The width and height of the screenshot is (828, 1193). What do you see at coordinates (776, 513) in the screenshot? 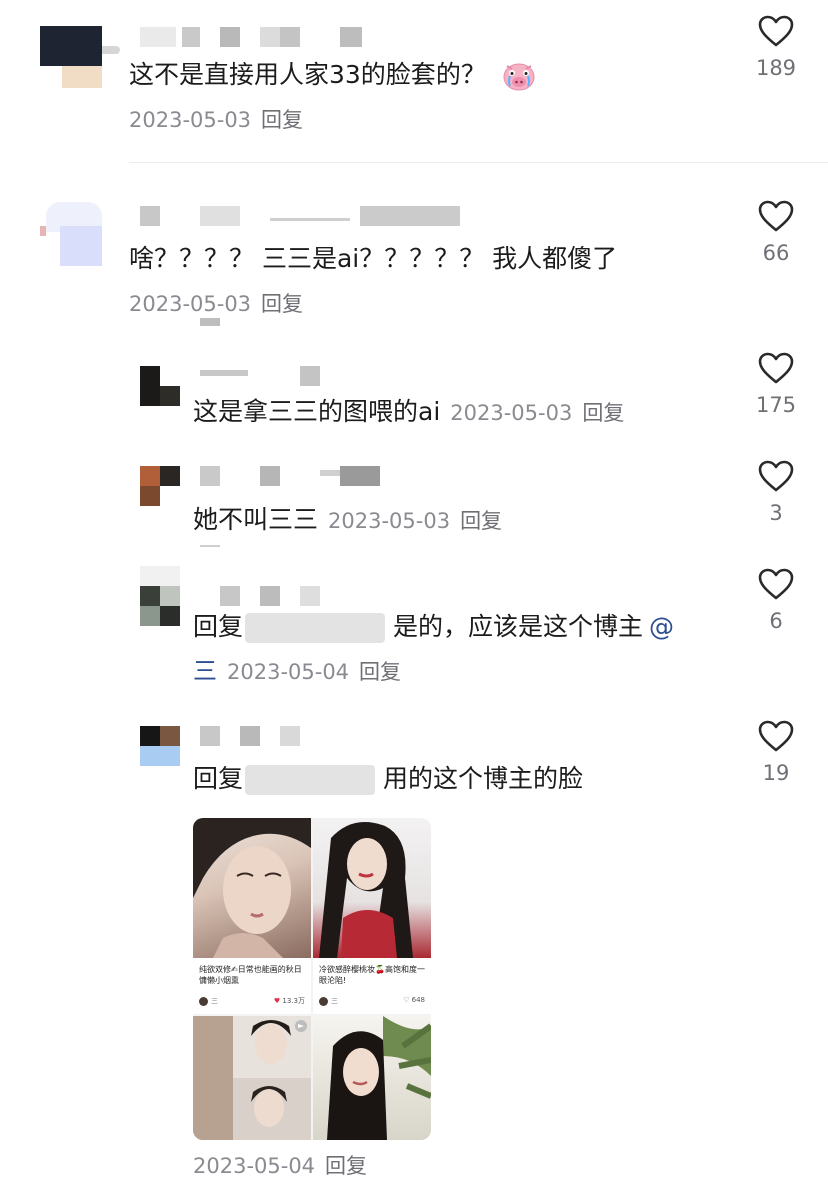
I see `like-count: 3` at bounding box center [776, 513].